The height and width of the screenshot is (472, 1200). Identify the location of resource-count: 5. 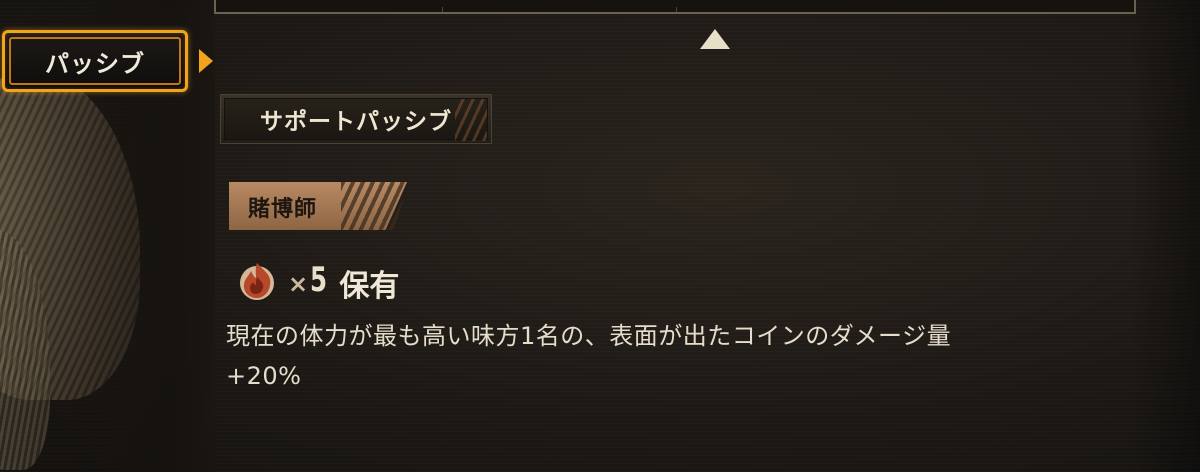
(319, 280).